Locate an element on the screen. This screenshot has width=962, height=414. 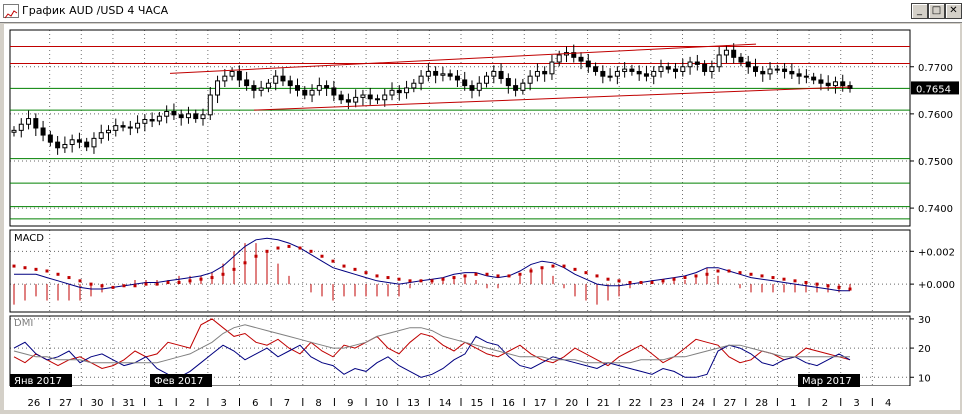
time-axis-label: 24 is located at coordinates (698, 403).